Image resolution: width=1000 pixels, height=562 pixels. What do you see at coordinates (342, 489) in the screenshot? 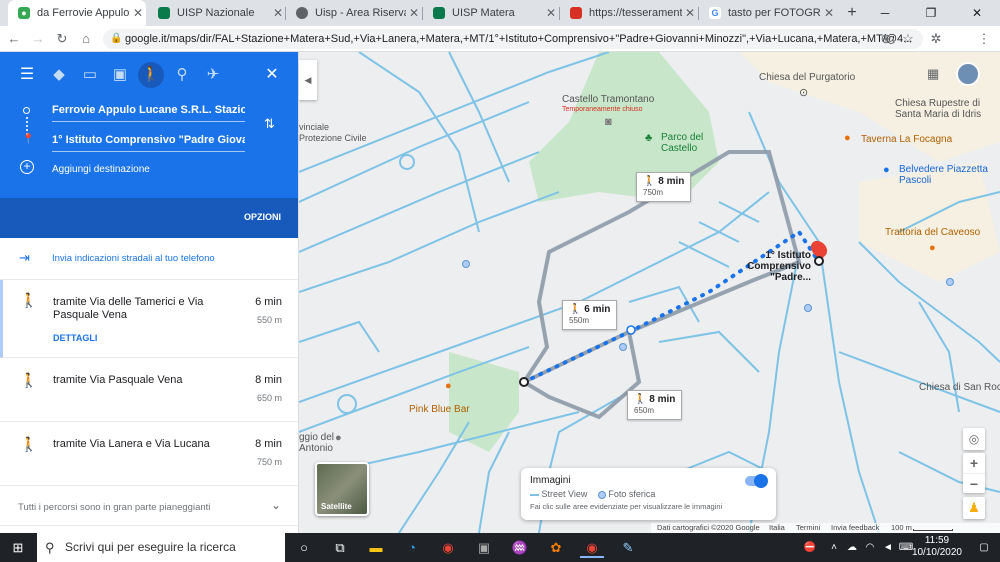
I see `satellite-toggle: Satellite` at bounding box center [342, 489].